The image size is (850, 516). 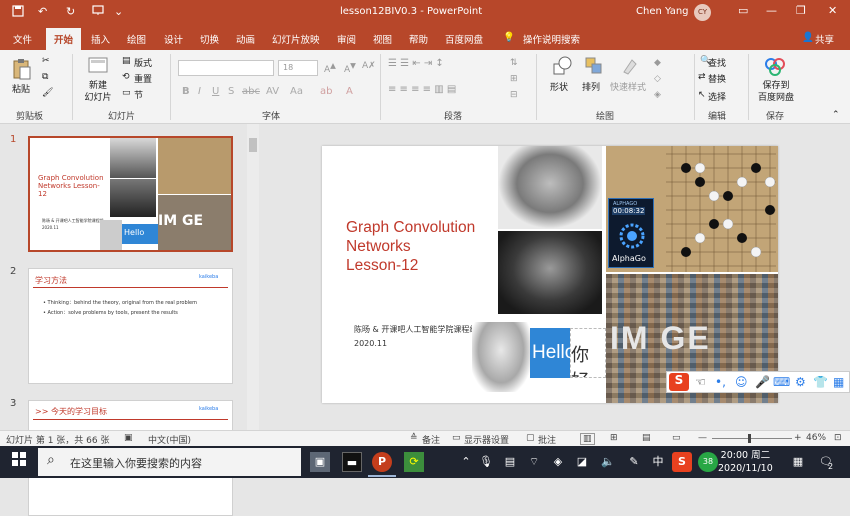 What do you see at coordinates (382, 39) in the screenshot?
I see `tab-view: 视图` at bounding box center [382, 39].